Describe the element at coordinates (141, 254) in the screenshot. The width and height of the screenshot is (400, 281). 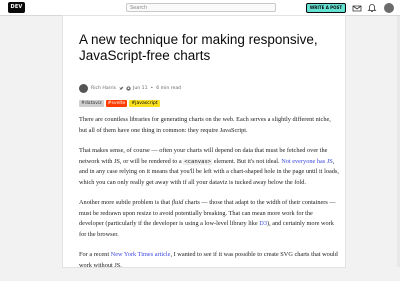
I see `link-nyt-article: New York Times article` at that location.